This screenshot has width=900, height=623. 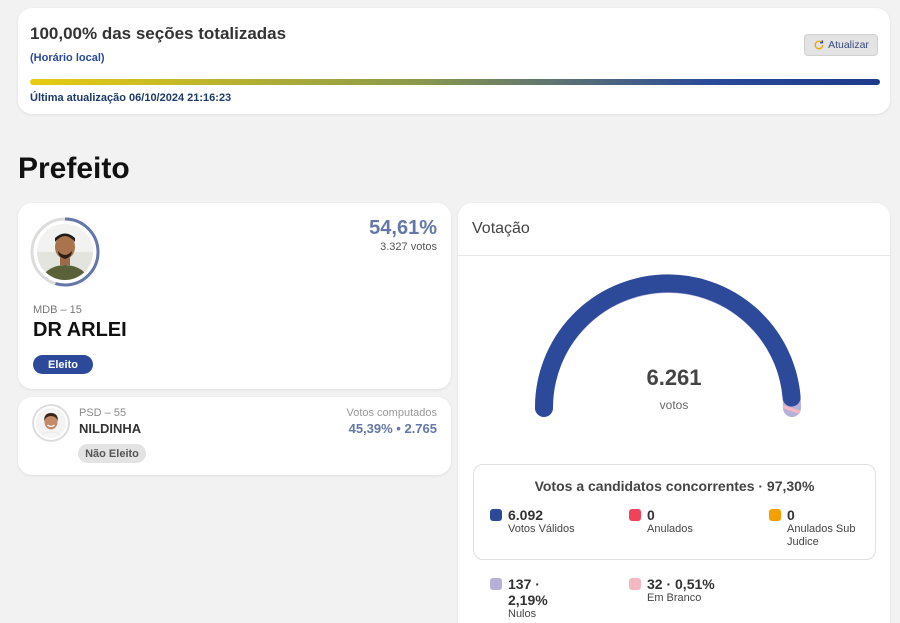 I want to click on concurrent-votes-title: Votos a candidatos concorrentes · 97,30%, so click(x=674, y=486).